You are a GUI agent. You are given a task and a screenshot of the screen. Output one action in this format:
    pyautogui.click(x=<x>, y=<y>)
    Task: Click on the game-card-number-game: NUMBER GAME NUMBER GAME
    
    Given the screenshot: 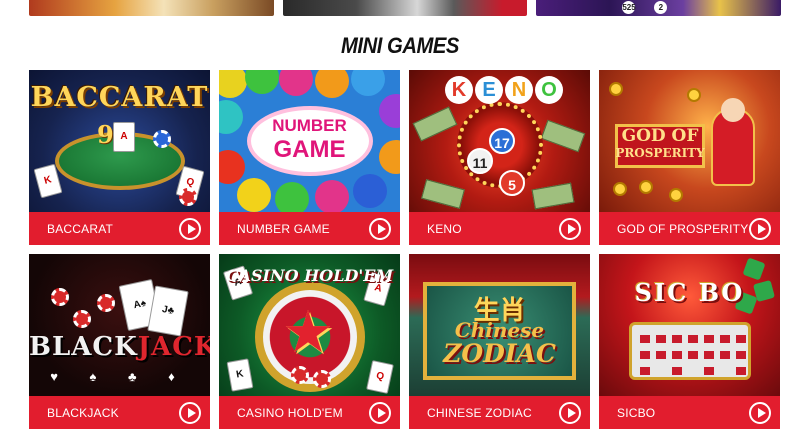 What is the action you would take?
    pyautogui.click(x=309, y=157)
    